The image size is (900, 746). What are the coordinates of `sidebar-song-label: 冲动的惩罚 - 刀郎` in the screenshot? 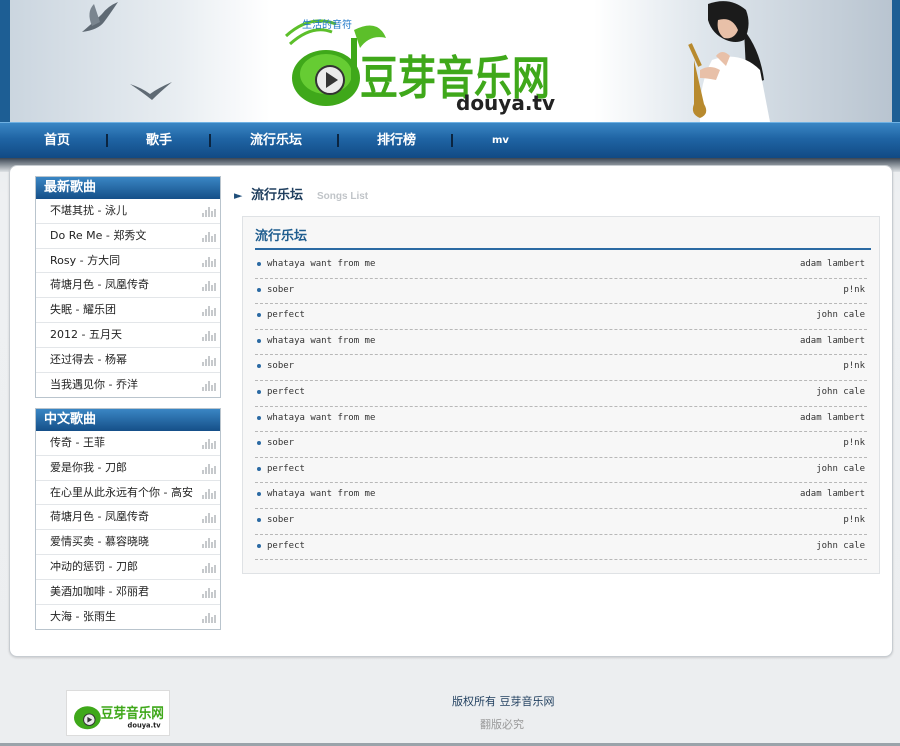 It's located at (94, 566).